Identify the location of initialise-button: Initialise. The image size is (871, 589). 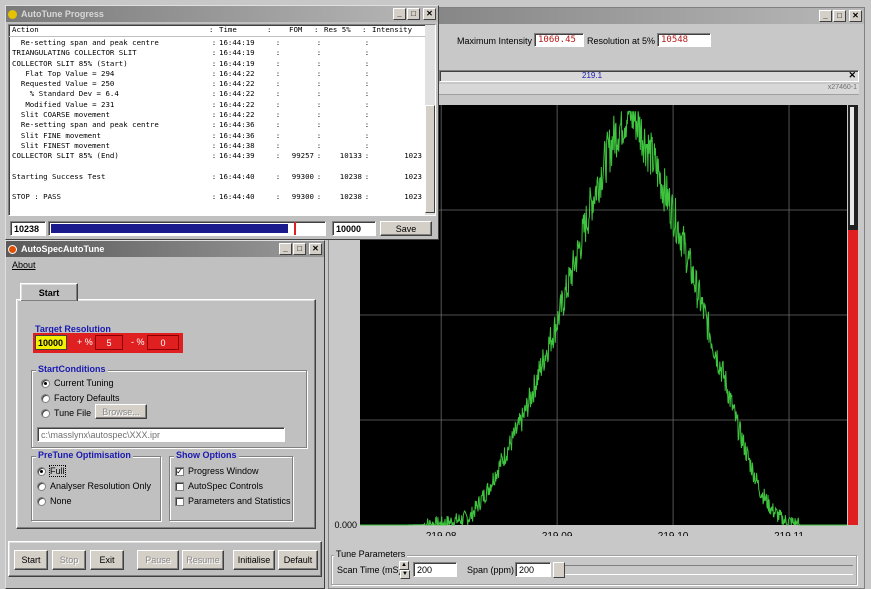
(254, 560).